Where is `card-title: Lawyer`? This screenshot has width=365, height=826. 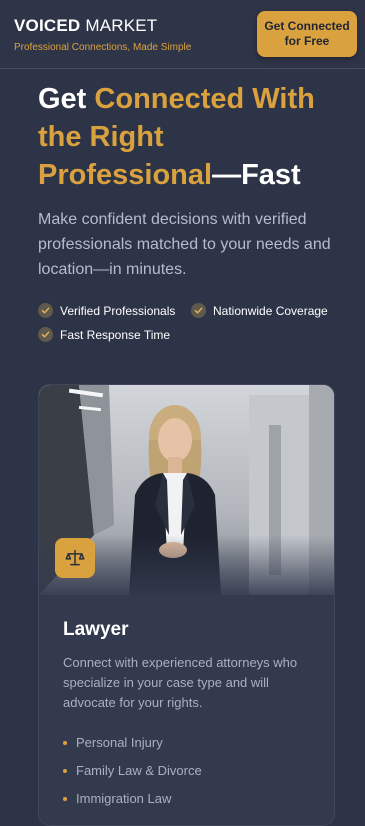 card-title: Lawyer is located at coordinates (96, 629).